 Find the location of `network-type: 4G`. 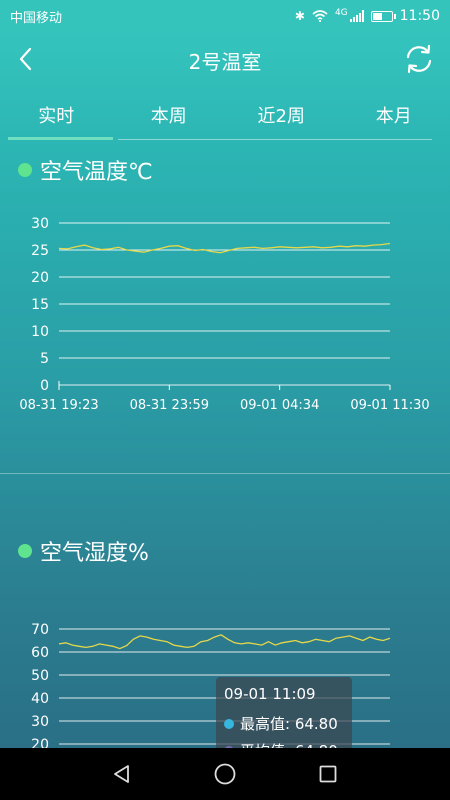

network-type: 4G is located at coordinates (341, 13).